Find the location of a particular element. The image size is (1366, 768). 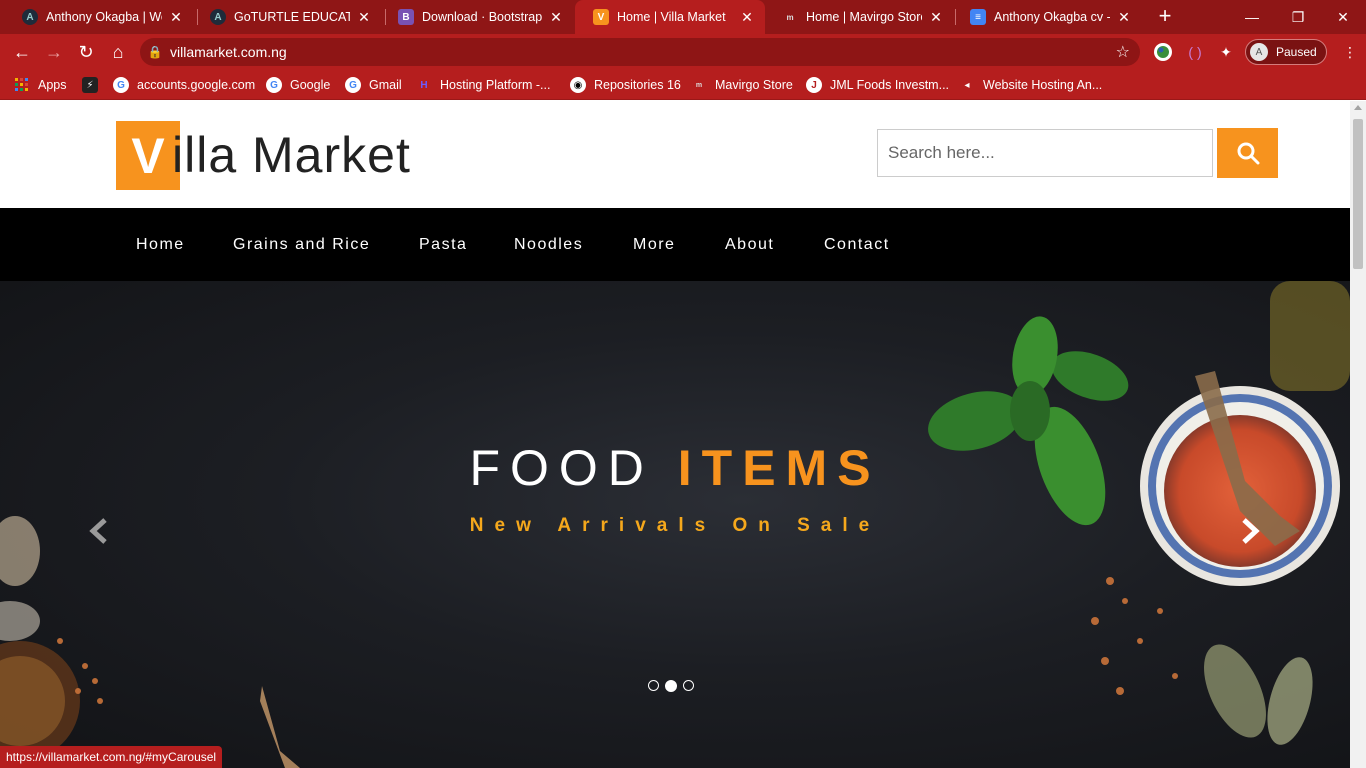

tab-5: ≡ Anthony Okagba cv - G ✕ is located at coordinates (1047, 17).